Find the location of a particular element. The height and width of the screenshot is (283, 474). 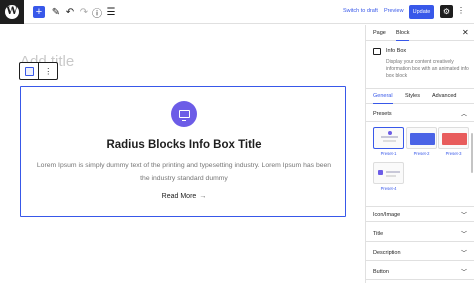

redo-icon: ↷ is located at coordinates (84, 12).